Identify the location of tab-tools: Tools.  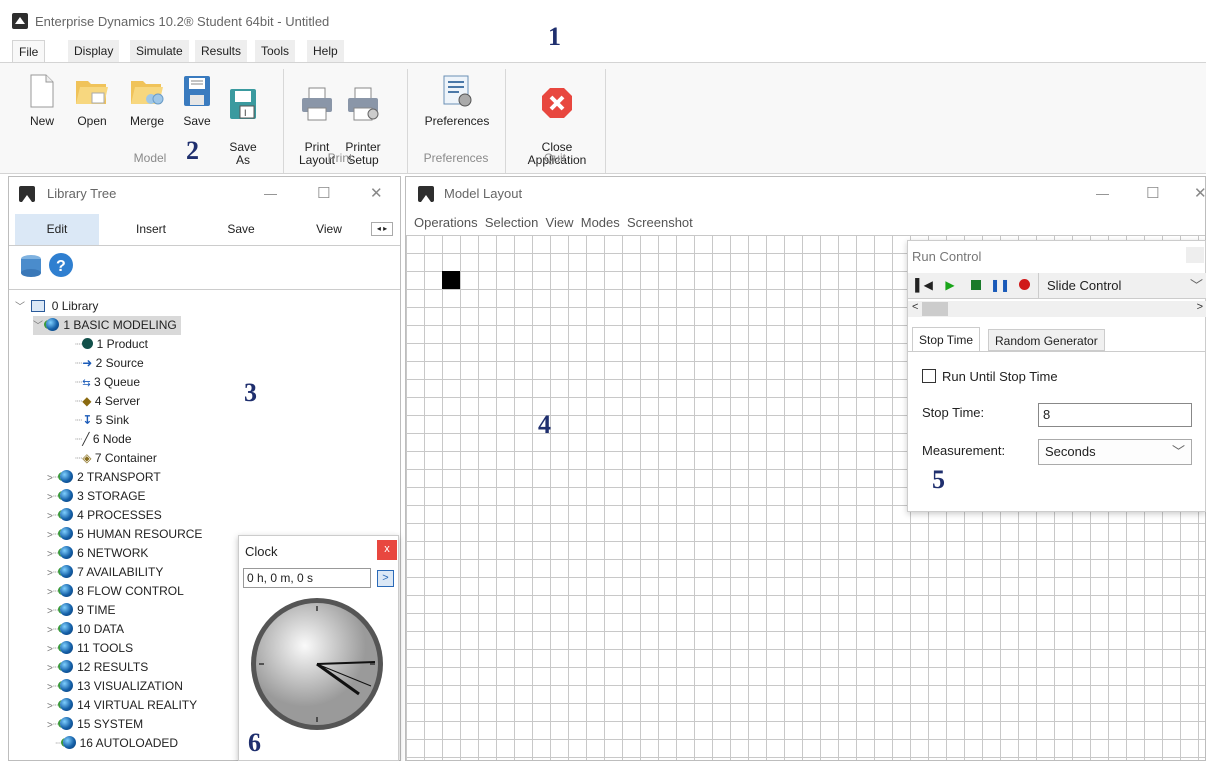
(275, 51).